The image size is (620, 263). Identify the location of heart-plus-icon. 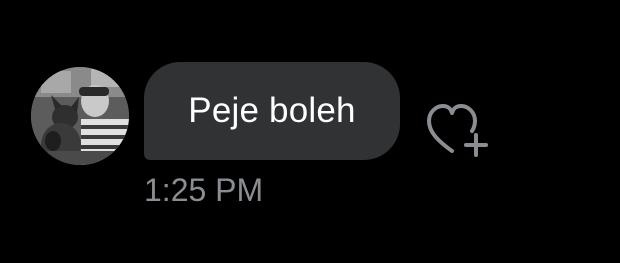
(457, 130).